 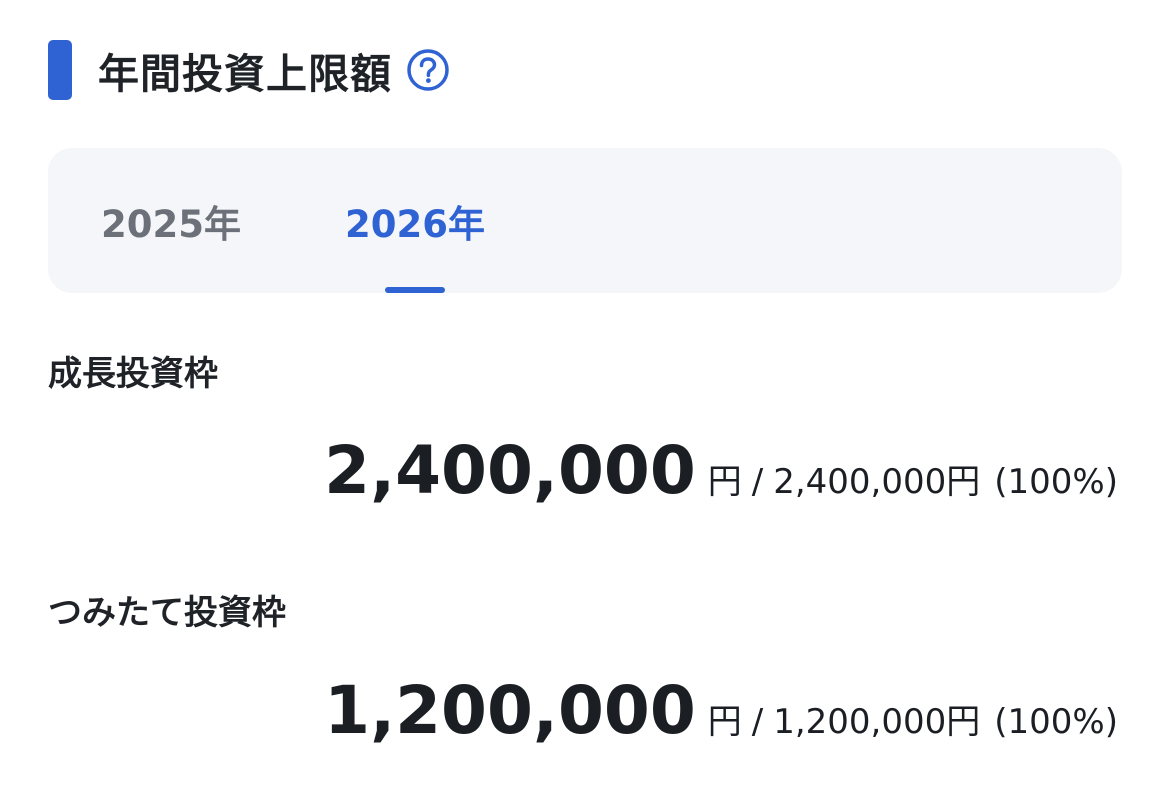 I want to click on tab-2026: 2026年, so click(x=415, y=220).